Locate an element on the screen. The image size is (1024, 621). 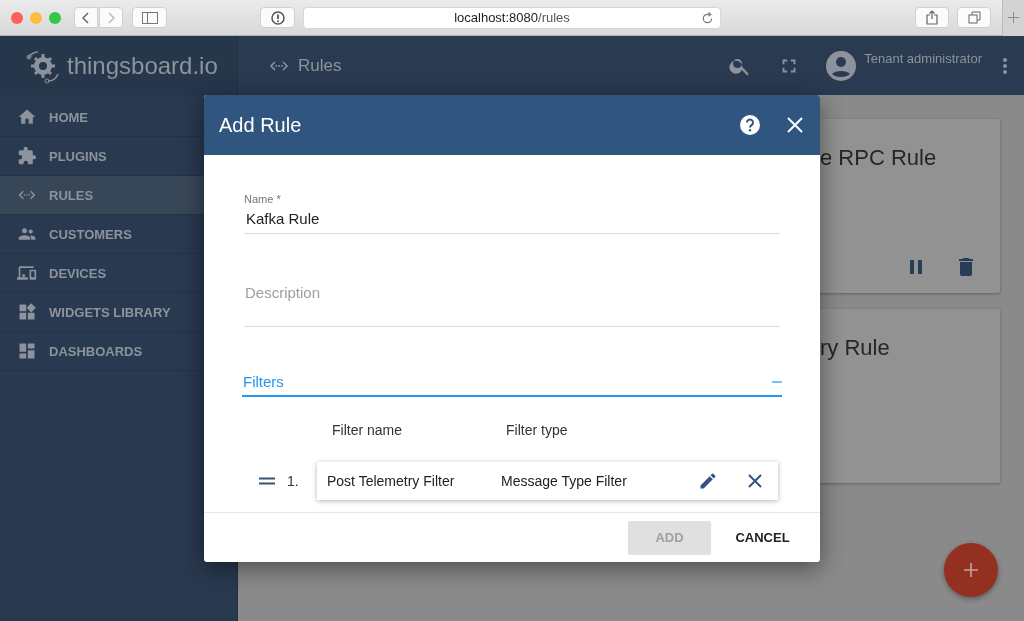
more-menu-icon is located at coordinates (1005, 65).